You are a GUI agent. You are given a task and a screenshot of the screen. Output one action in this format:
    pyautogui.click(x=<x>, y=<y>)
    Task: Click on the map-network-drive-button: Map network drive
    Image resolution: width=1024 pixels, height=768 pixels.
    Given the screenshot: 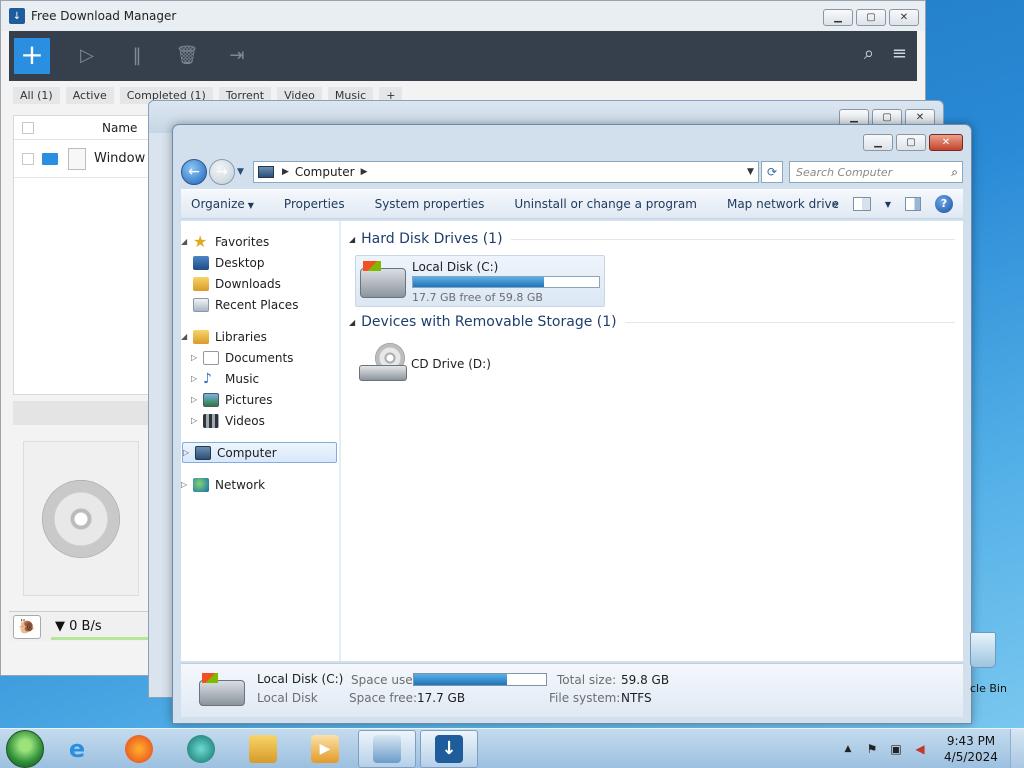 What is the action you would take?
    pyautogui.click(x=783, y=204)
    